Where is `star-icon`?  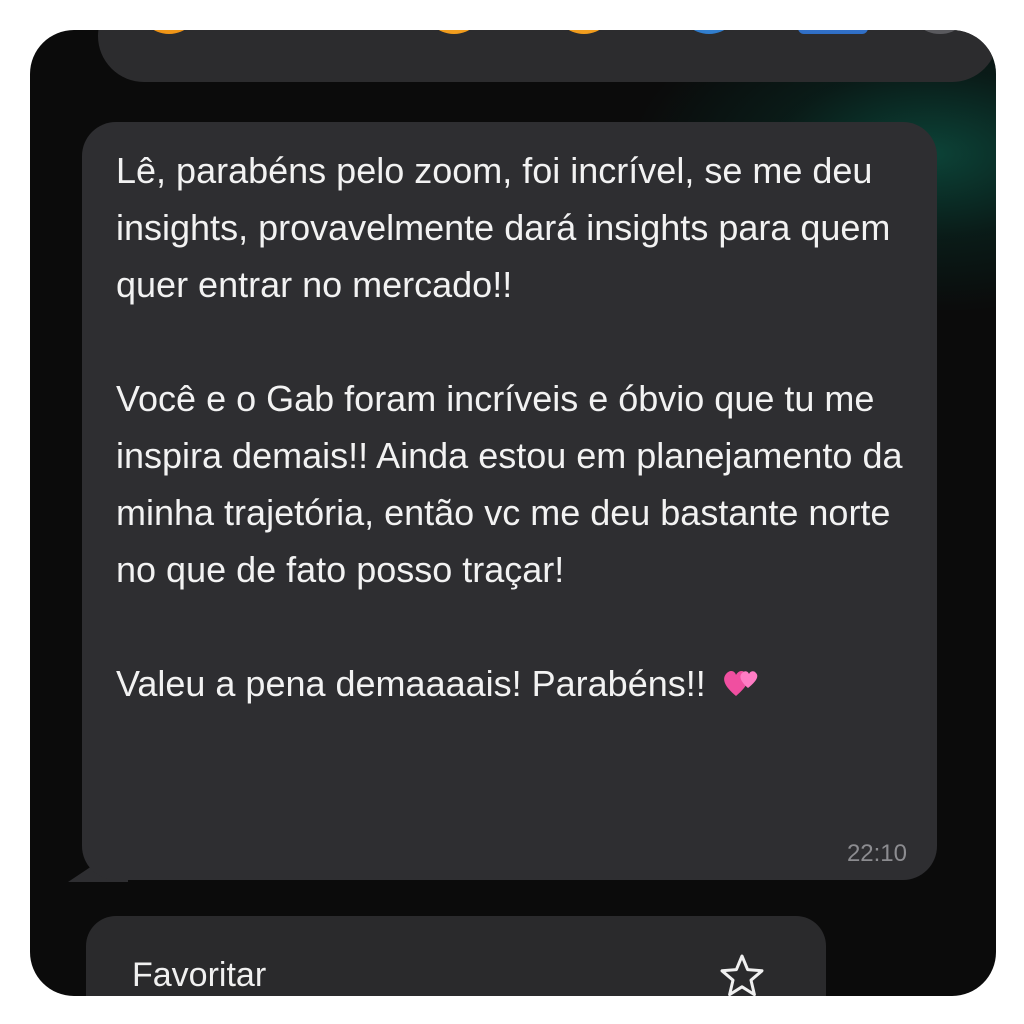 star-icon is located at coordinates (742, 974).